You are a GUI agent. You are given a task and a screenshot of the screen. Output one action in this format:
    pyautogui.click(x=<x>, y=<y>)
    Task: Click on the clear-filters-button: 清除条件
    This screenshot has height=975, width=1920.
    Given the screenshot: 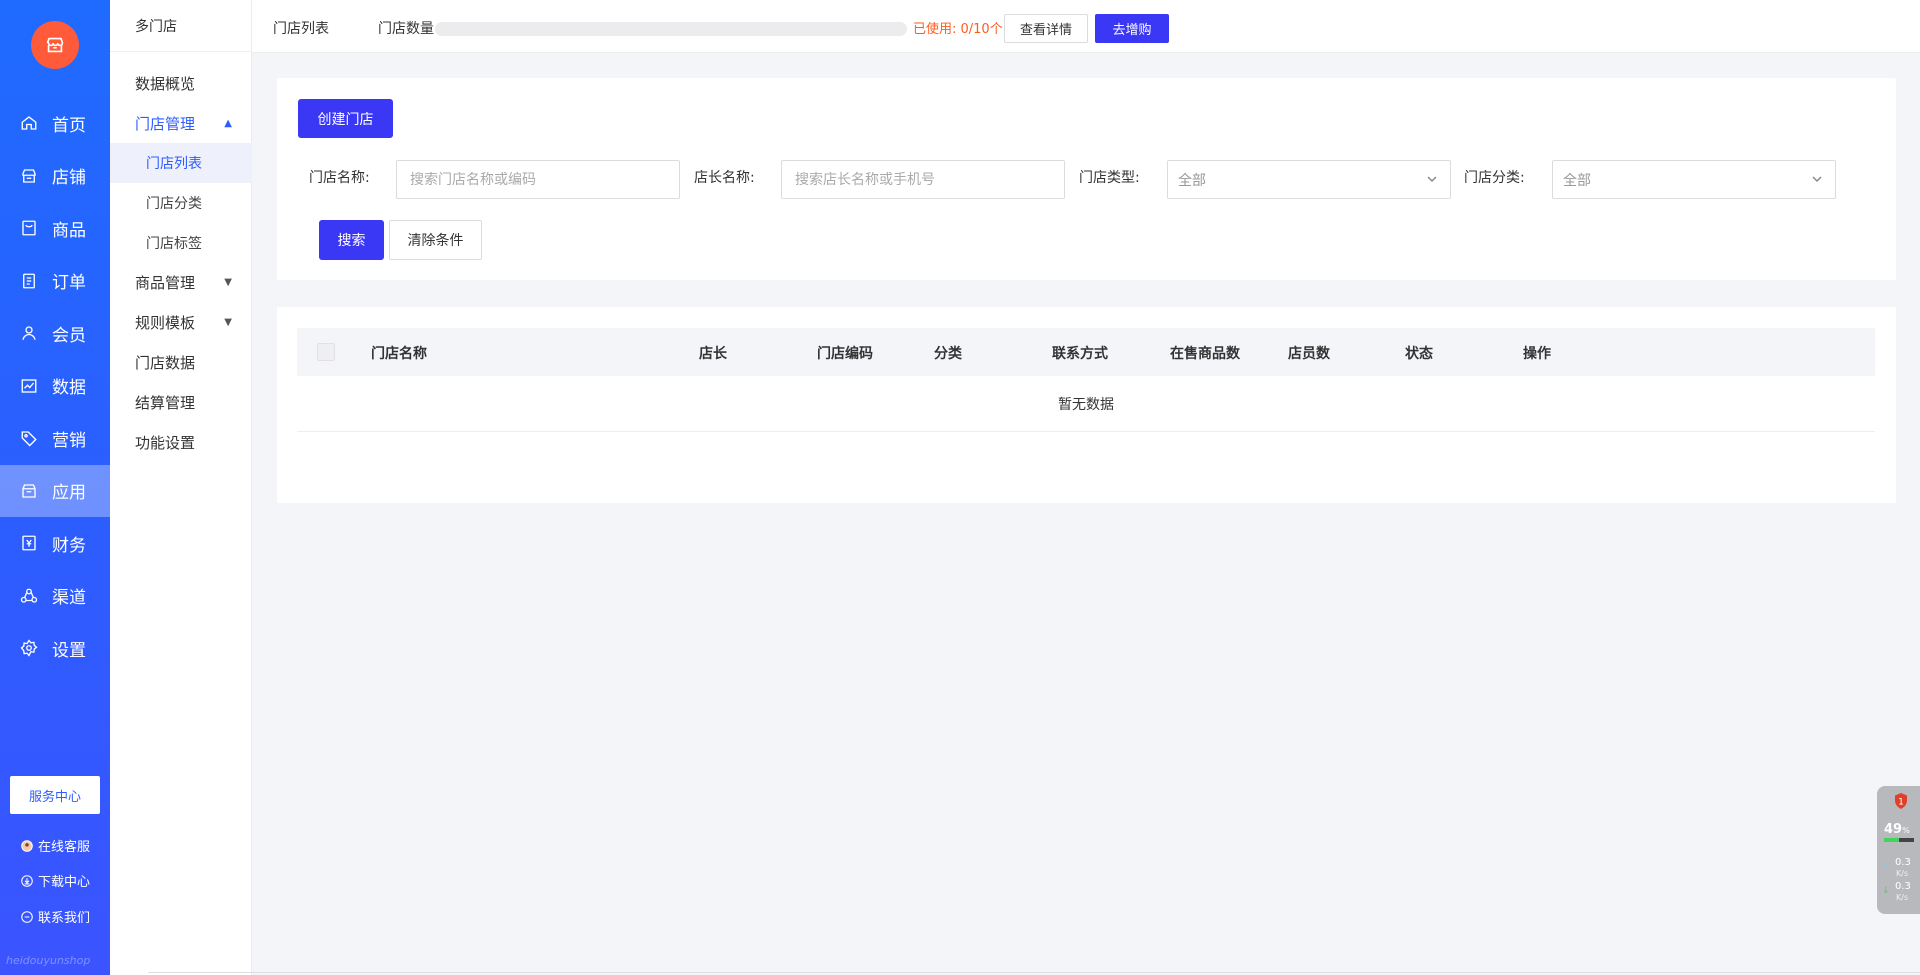 What is the action you would take?
    pyautogui.click(x=435, y=240)
    